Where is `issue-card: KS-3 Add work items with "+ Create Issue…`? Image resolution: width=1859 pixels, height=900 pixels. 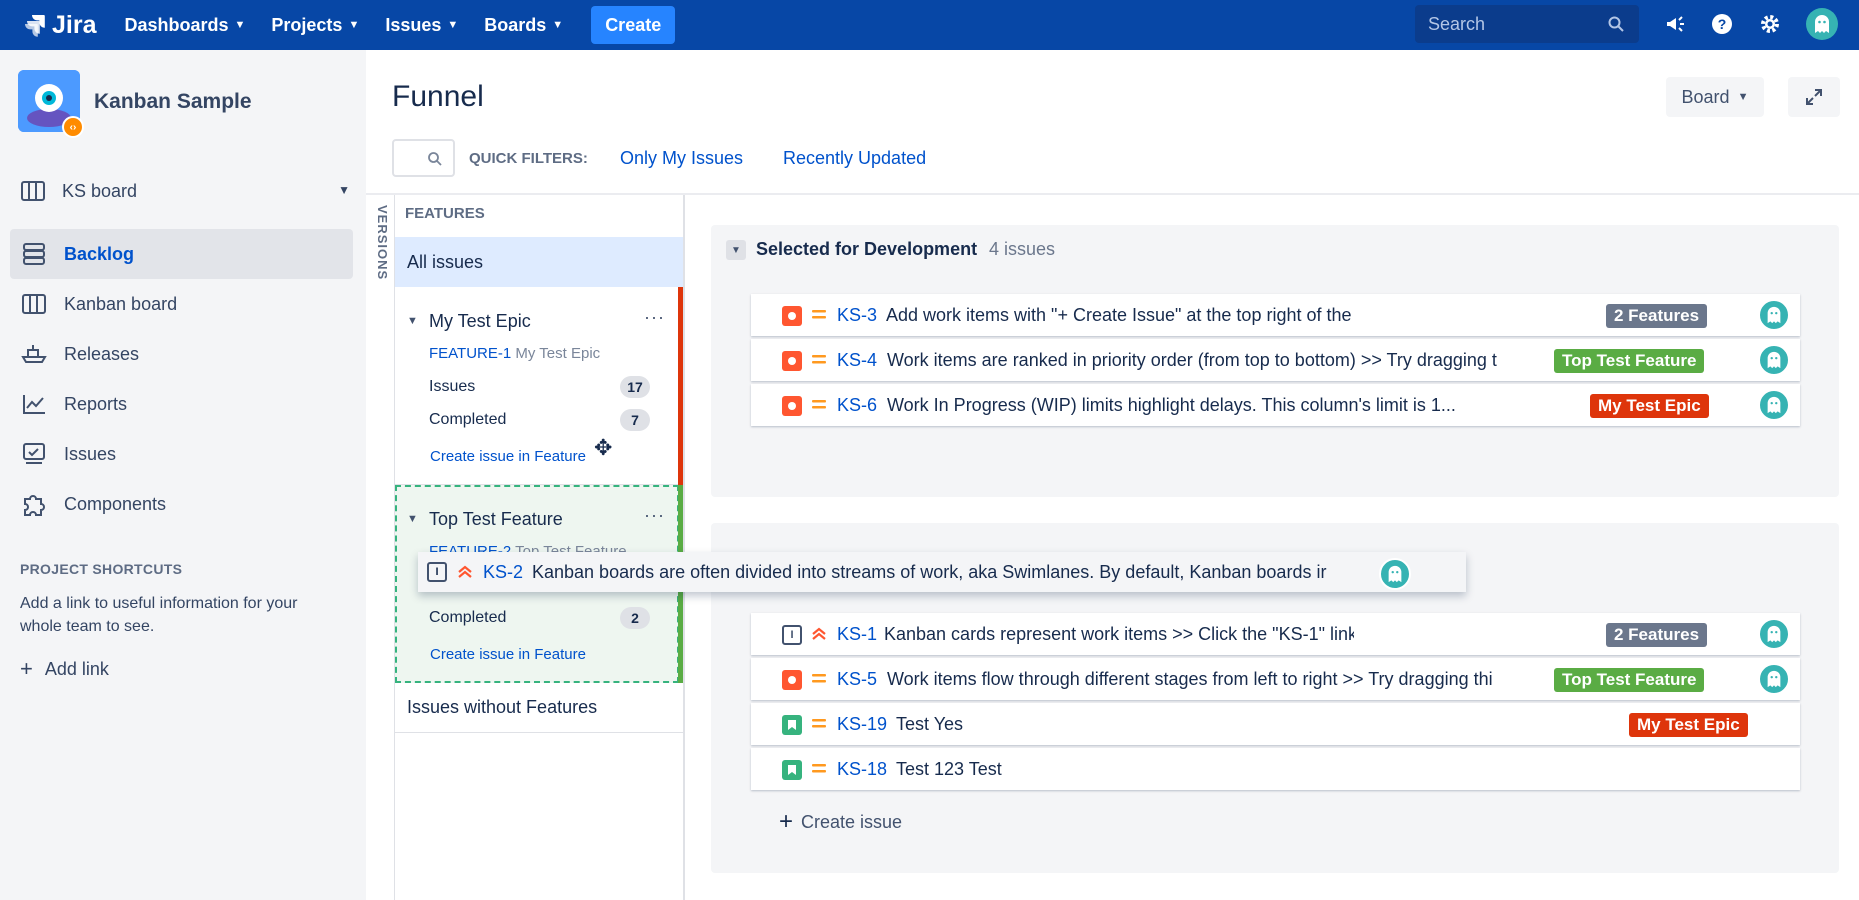
issue-card: KS-3 Add work items with "+ Create Issue… is located at coordinates (1275, 315).